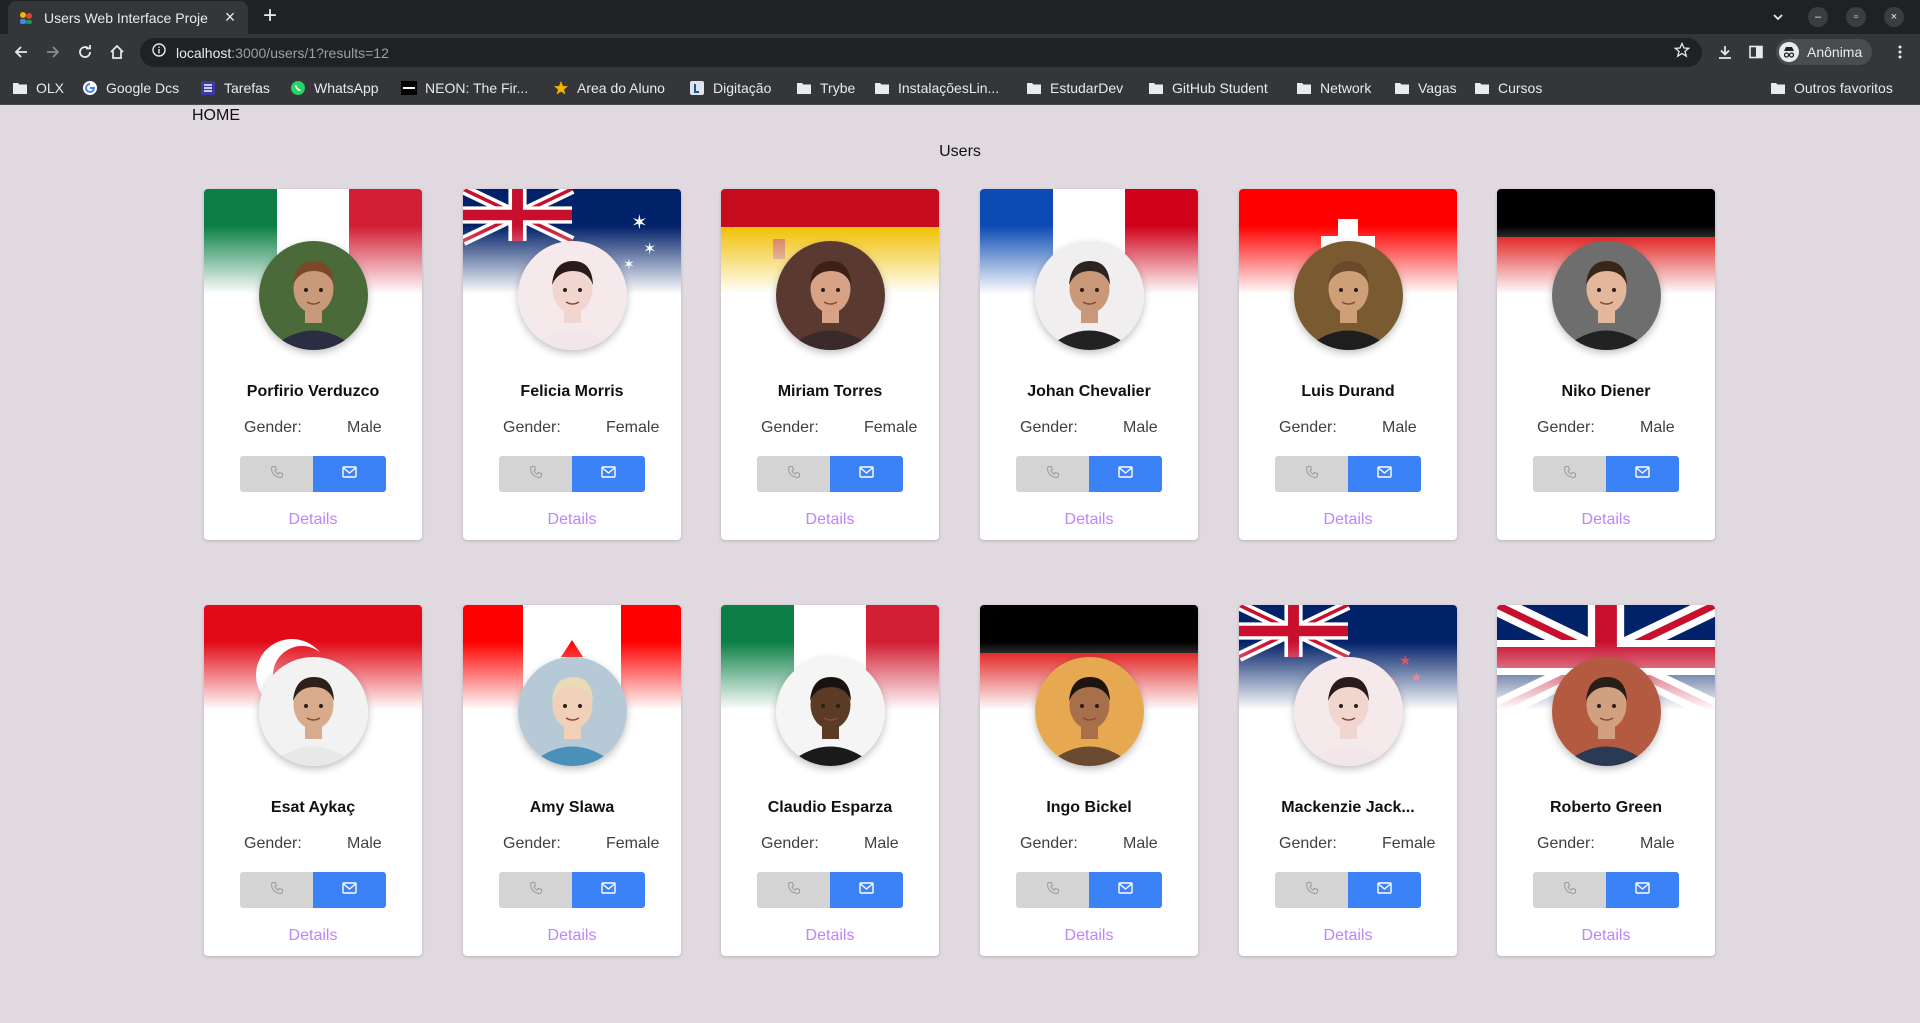  I want to click on home-link: HOME, so click(216, 116).